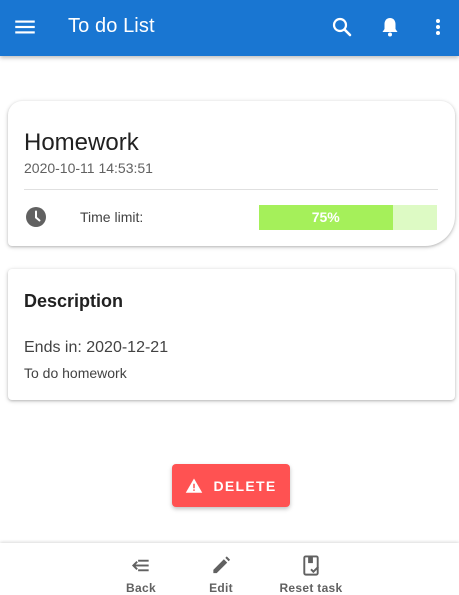  What do you see at coordinates (81, 142) in the screenshot?
I see `task-title: Homework` at bounding box center [81, 142].